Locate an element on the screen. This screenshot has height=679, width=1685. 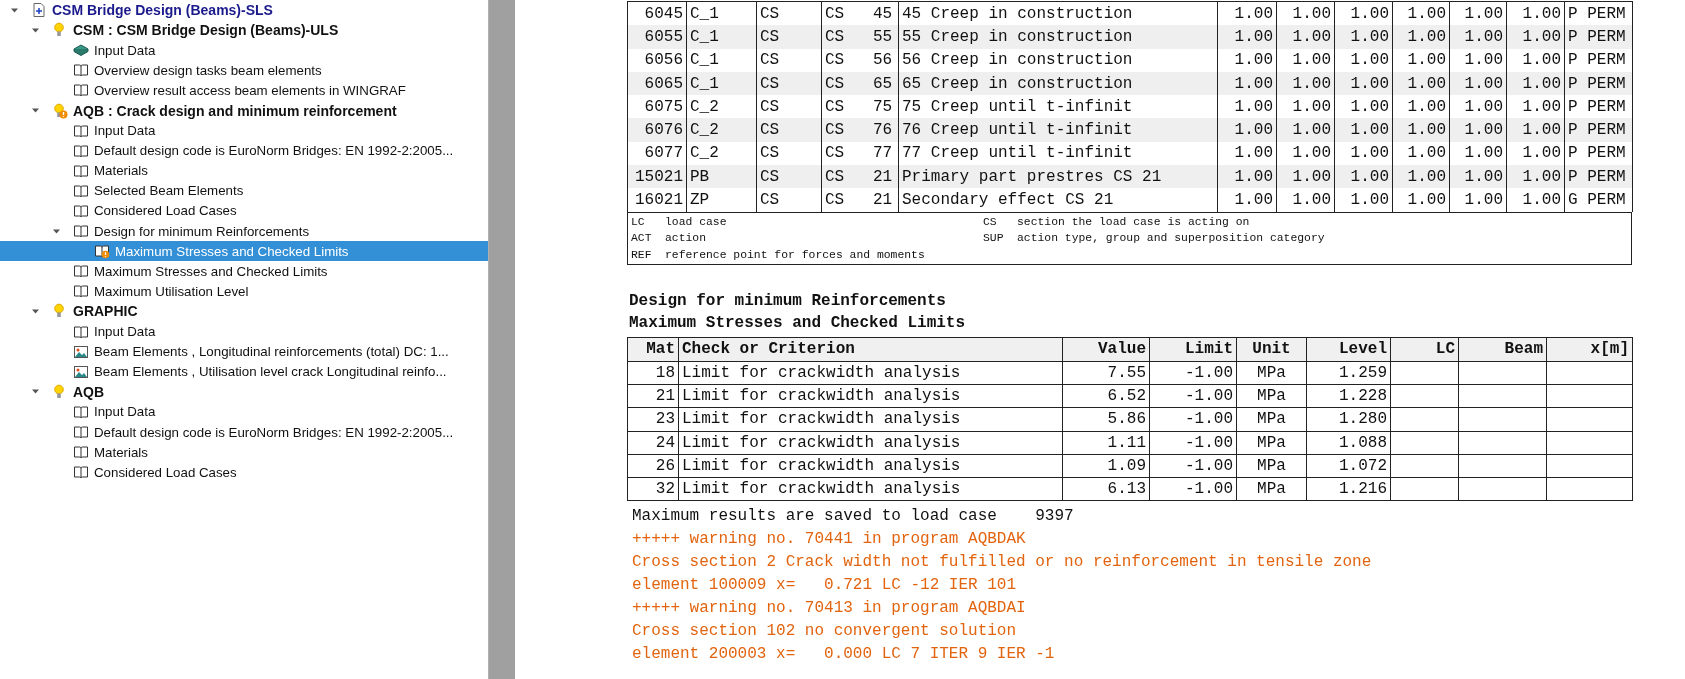
legend-text: action is located at coordinates (685, 239).